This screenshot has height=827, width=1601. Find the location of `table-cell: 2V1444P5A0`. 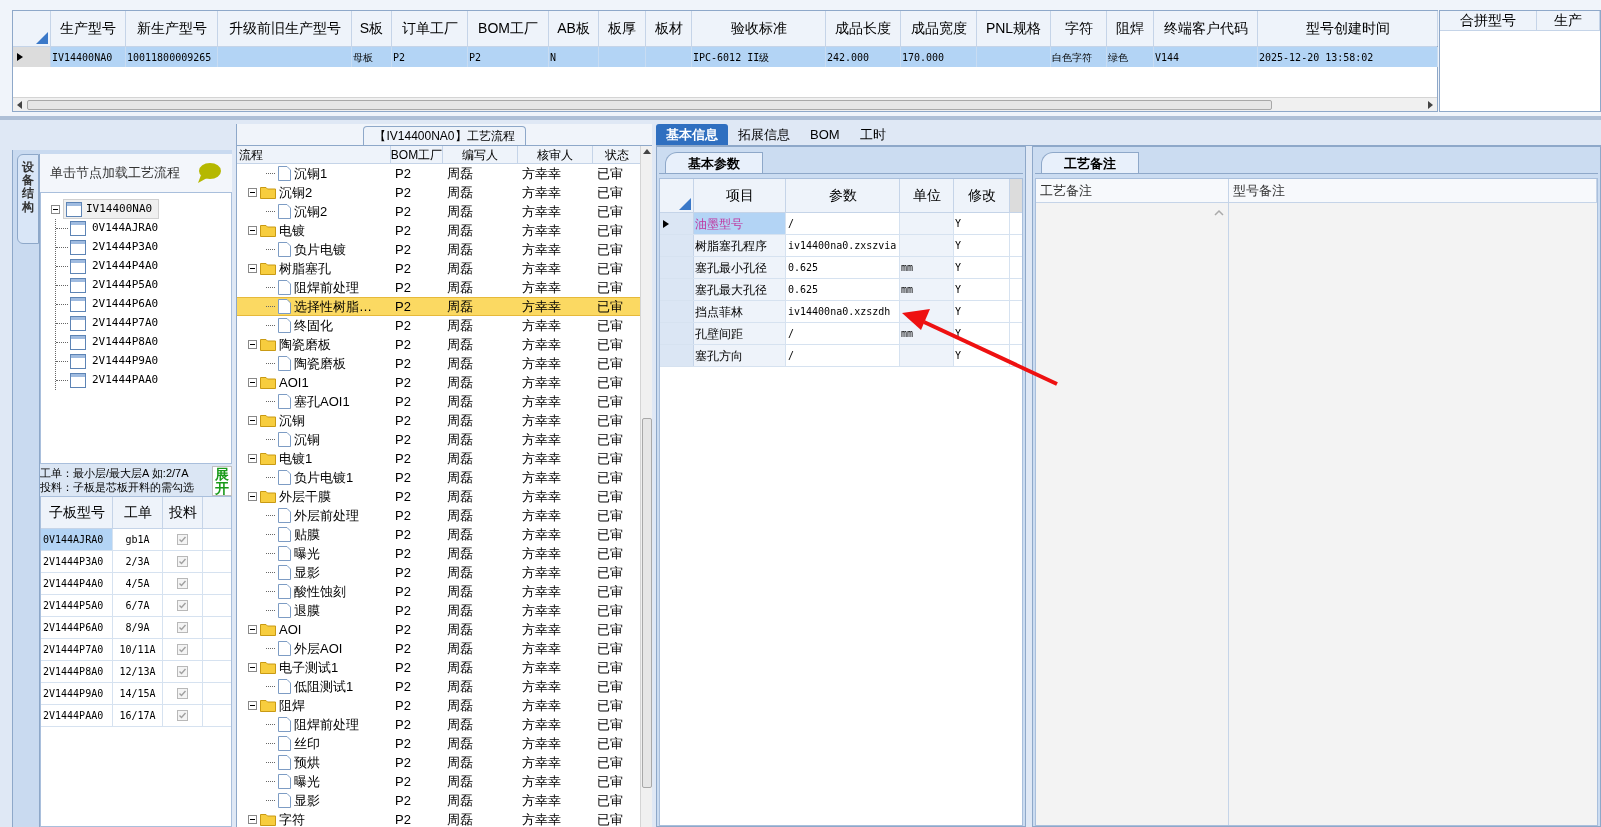

table-cell: 2V1444P5A0 is located at coordinates (77, 605).